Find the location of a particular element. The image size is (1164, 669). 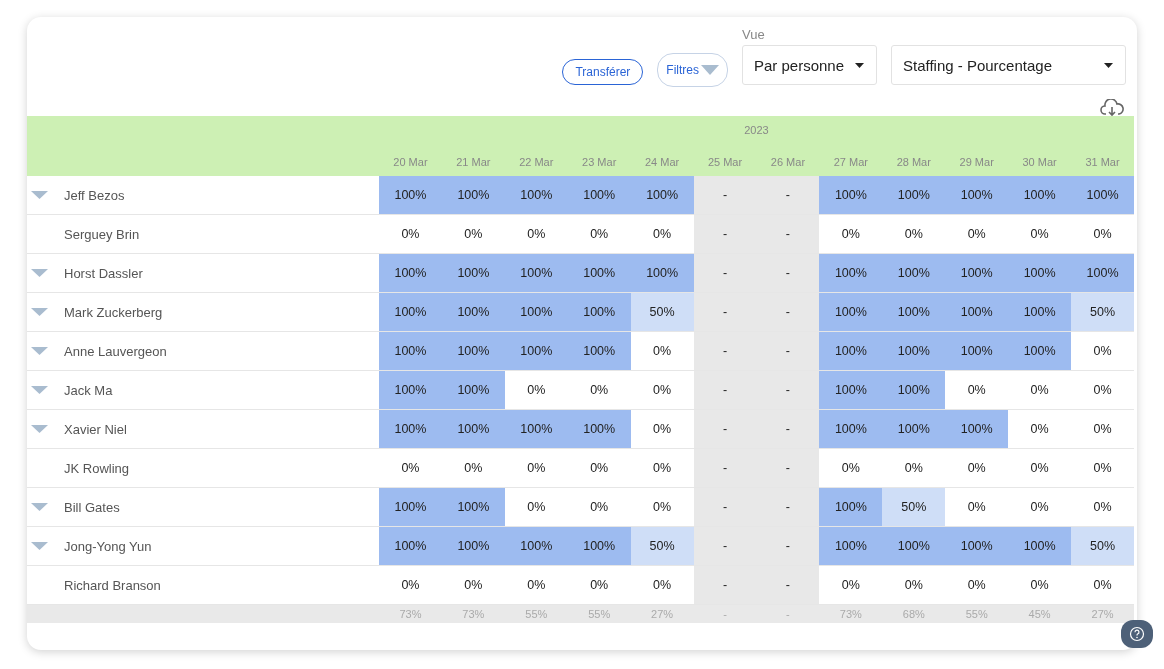

transfer-button: Transférer is located at coordinates (603, 72).